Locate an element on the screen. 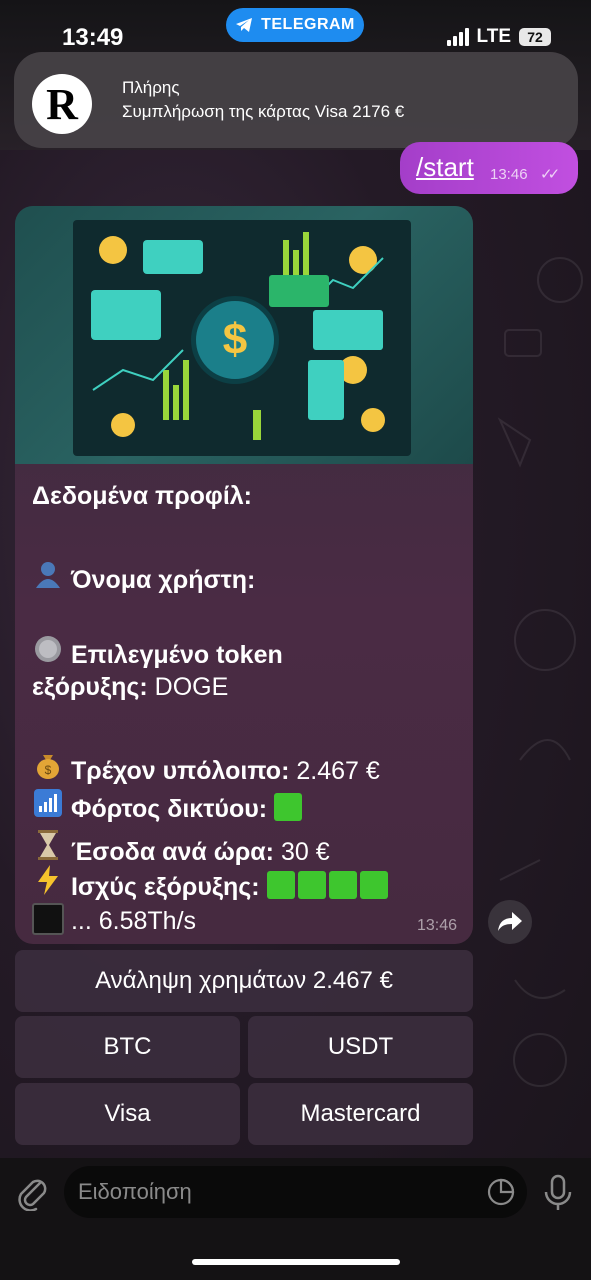 Image resolution: width=591 pixels, height=1280 pixels. money-bag-icon: $ is located at coordinates (48, 768).